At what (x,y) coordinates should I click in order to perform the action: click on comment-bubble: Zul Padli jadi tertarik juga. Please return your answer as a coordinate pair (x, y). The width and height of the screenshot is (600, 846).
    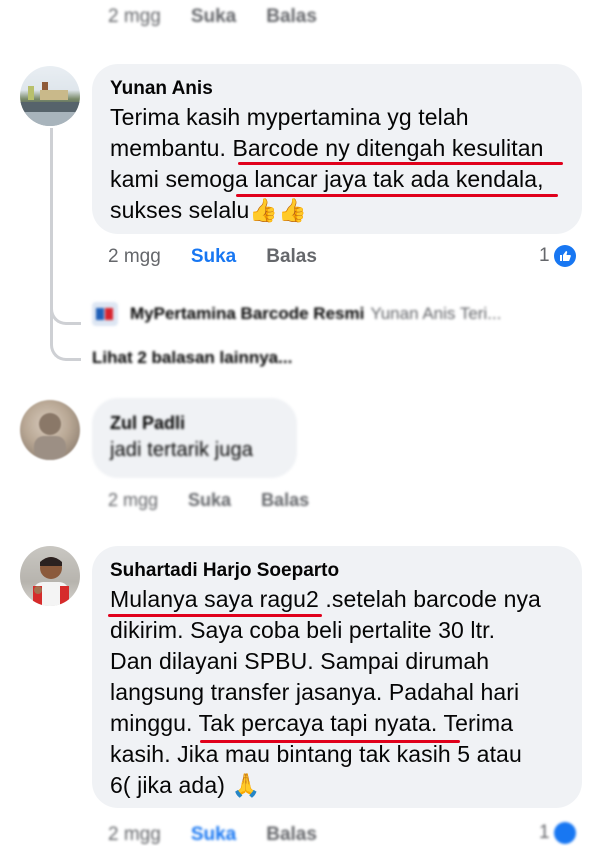
    Looking at the image, I should click on (194, 438).